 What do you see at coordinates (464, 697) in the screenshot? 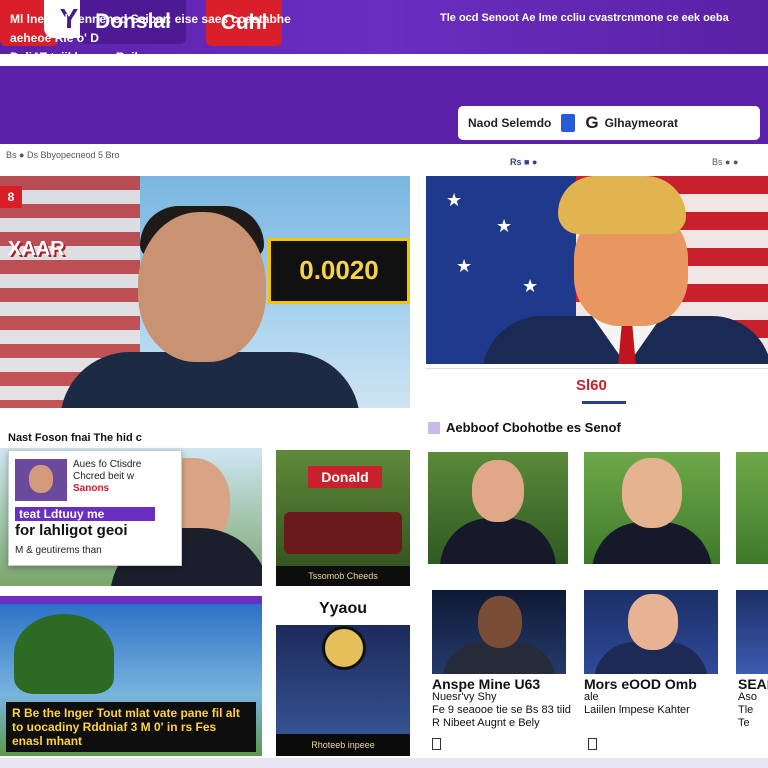
I see `card-sub: Nuesr'vy Shy` at bounding box center [464, 697].